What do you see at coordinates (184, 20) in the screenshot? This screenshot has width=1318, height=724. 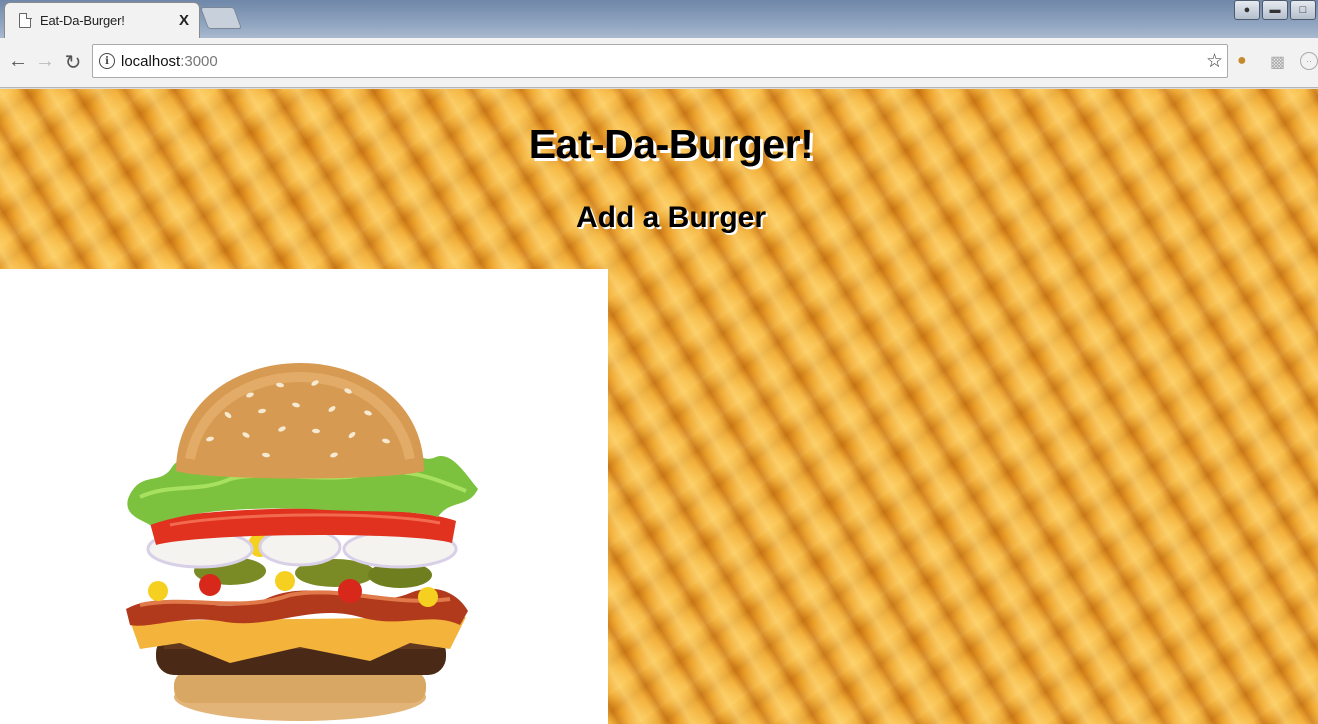 I see `tab-close-button: X` at bounding box center [184, 20].